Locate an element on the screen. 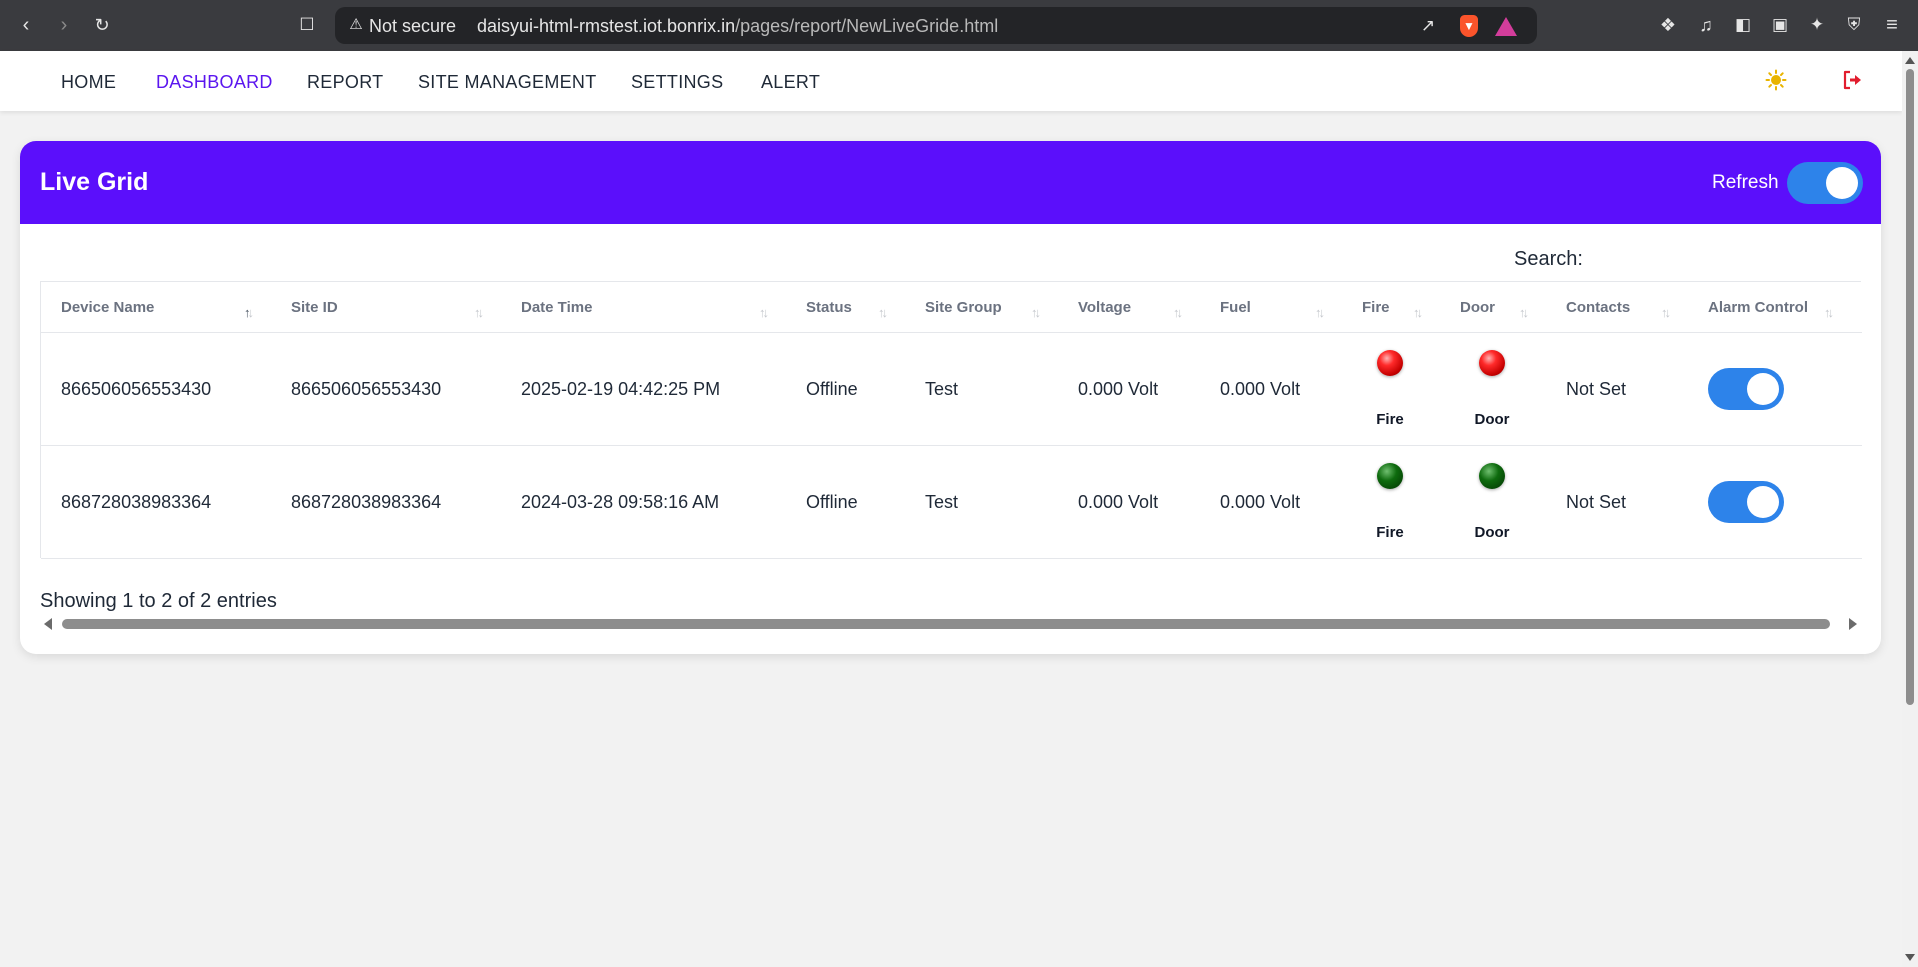 This screenshot has height=967, width=1918. col-status: Status is located at coordinates (829, 308).